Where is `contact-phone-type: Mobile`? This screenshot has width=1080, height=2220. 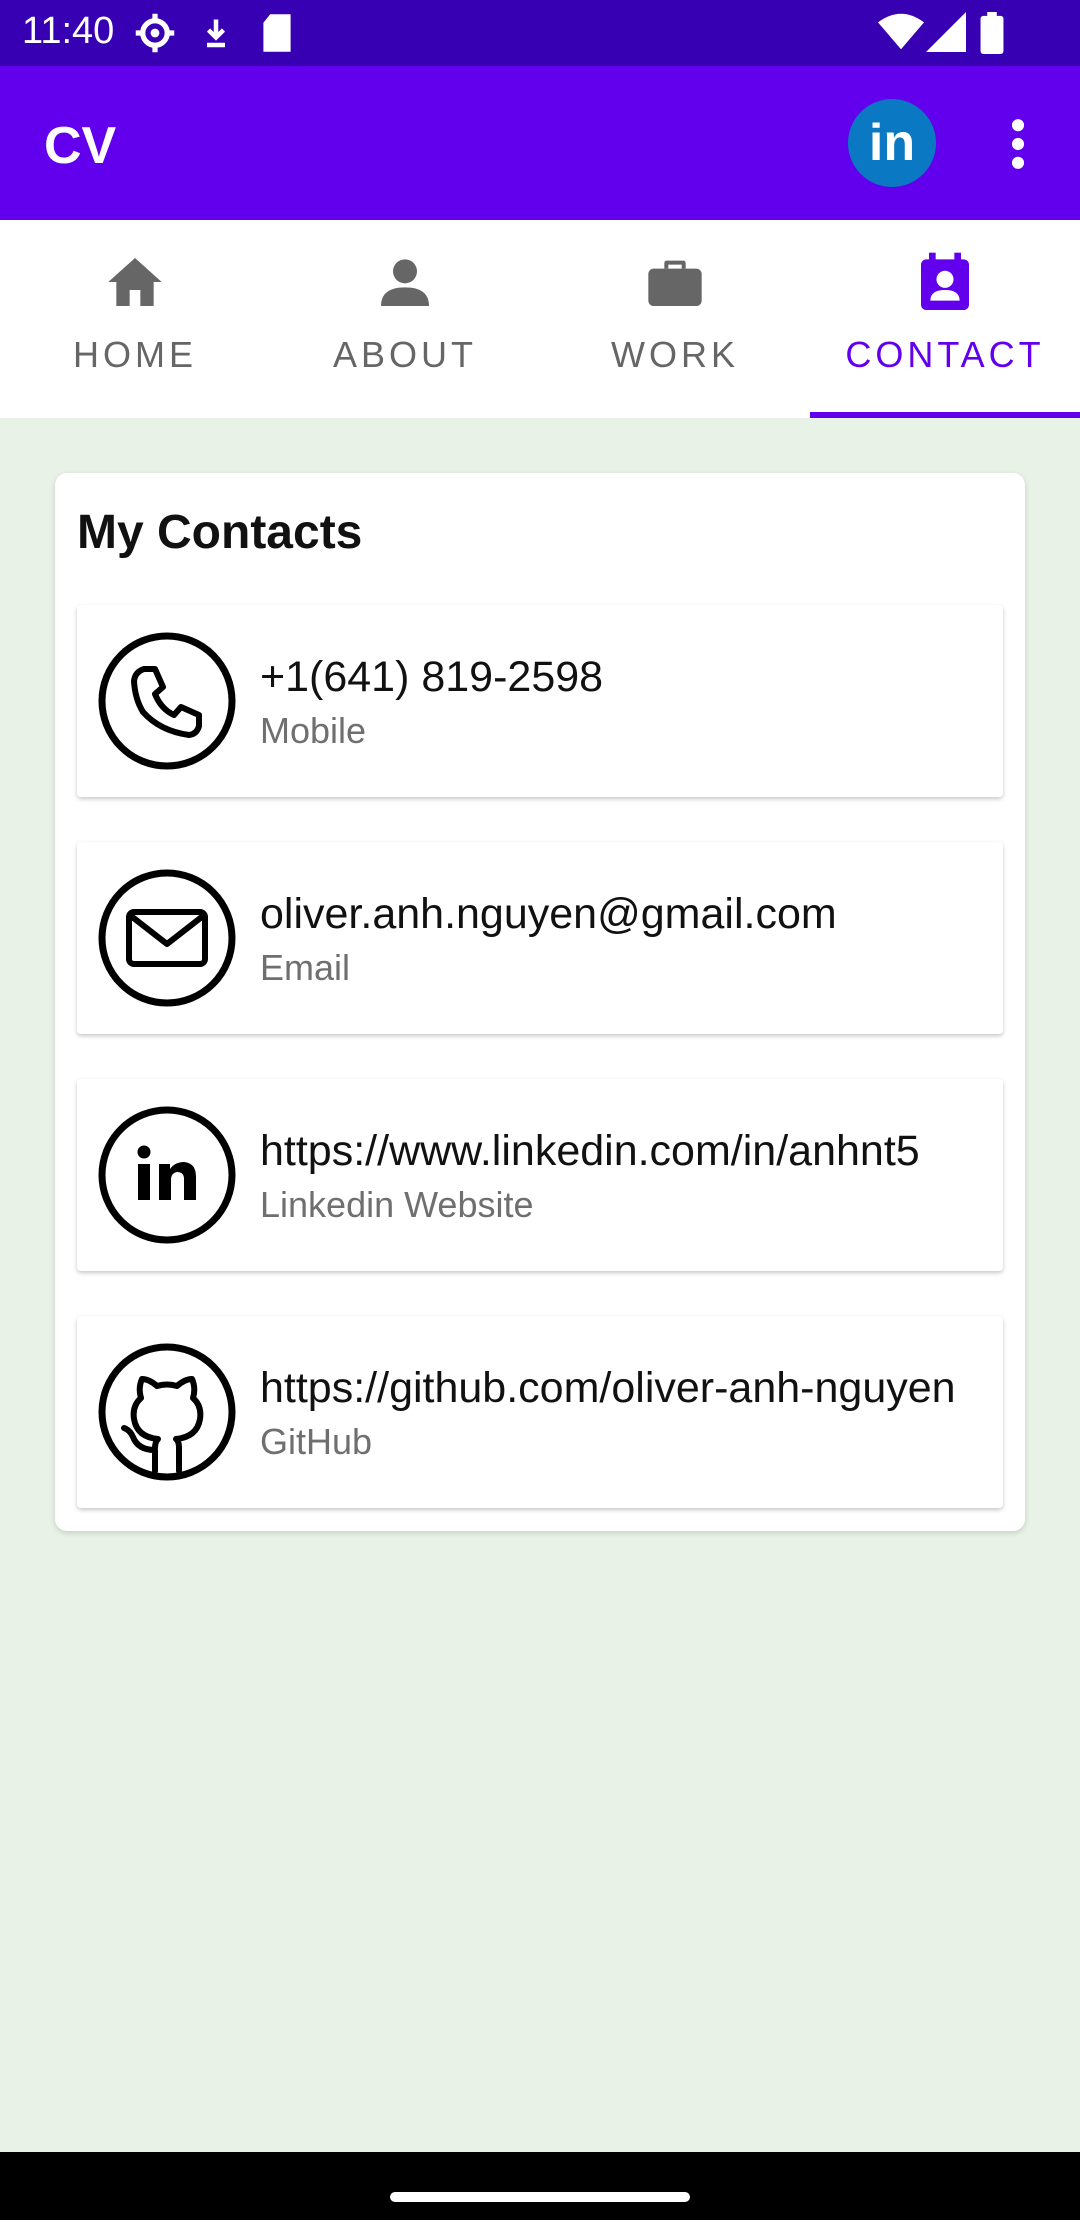
contact-phone-type: Mobile is located at coordinates (313, 730).